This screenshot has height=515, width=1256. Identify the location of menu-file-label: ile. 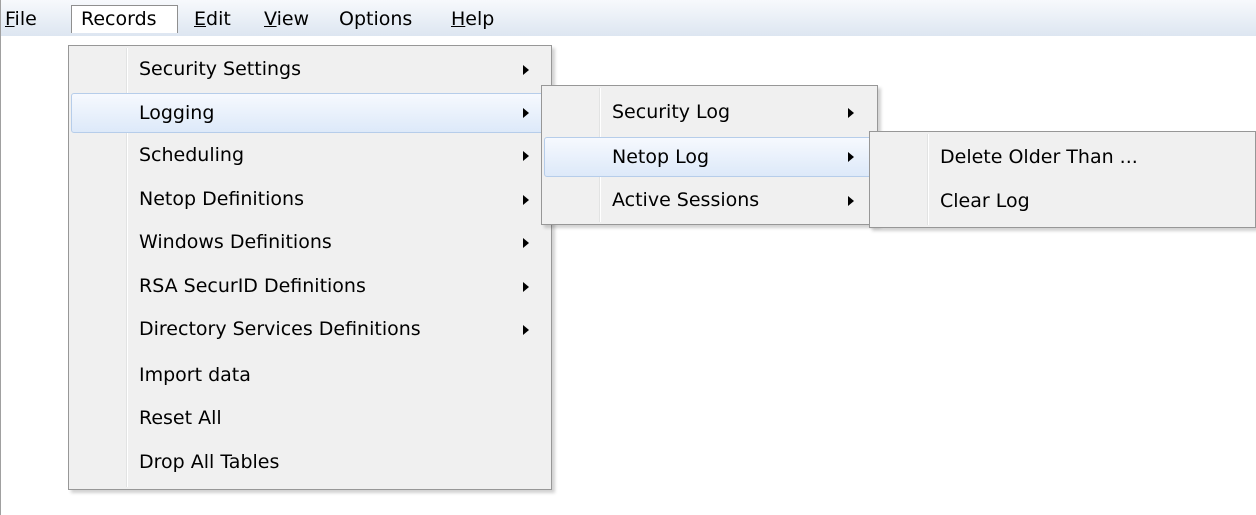
(25, 19).